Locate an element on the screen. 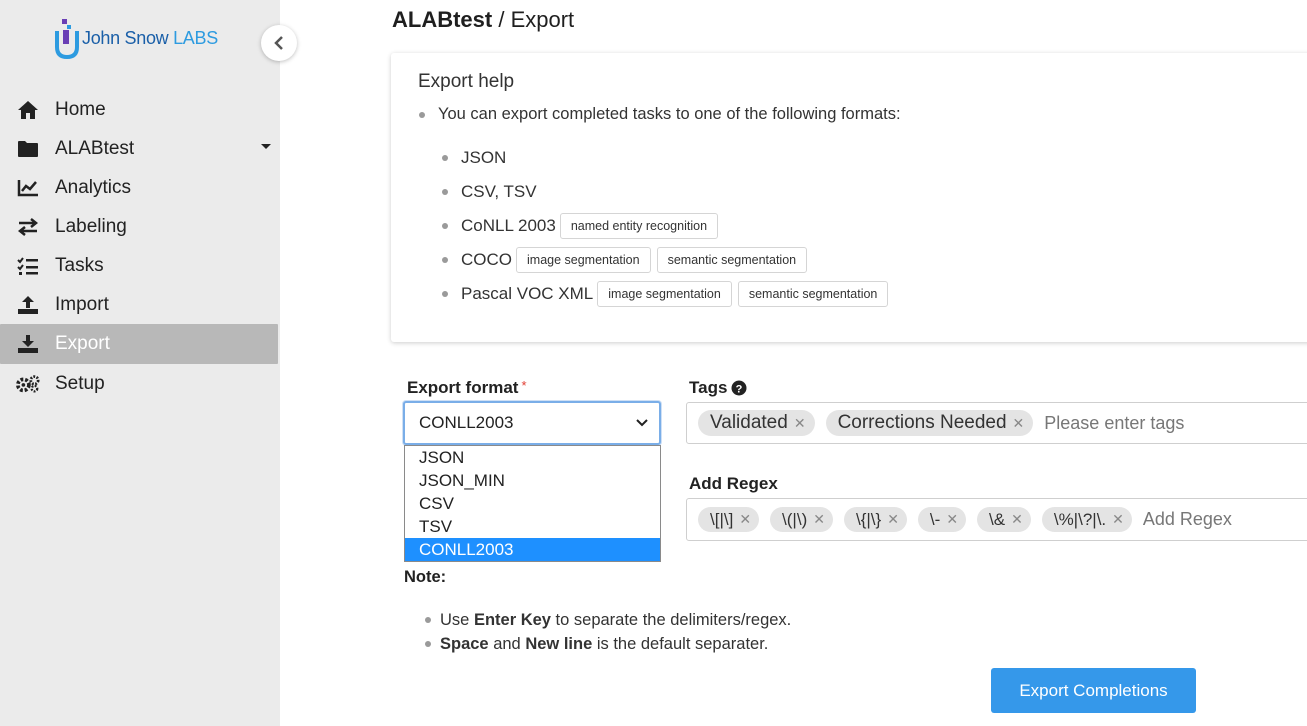 Image resolution: width=1307 pixels, height=726 pixels. format-name: COCO is located at coordinates (486, 259).